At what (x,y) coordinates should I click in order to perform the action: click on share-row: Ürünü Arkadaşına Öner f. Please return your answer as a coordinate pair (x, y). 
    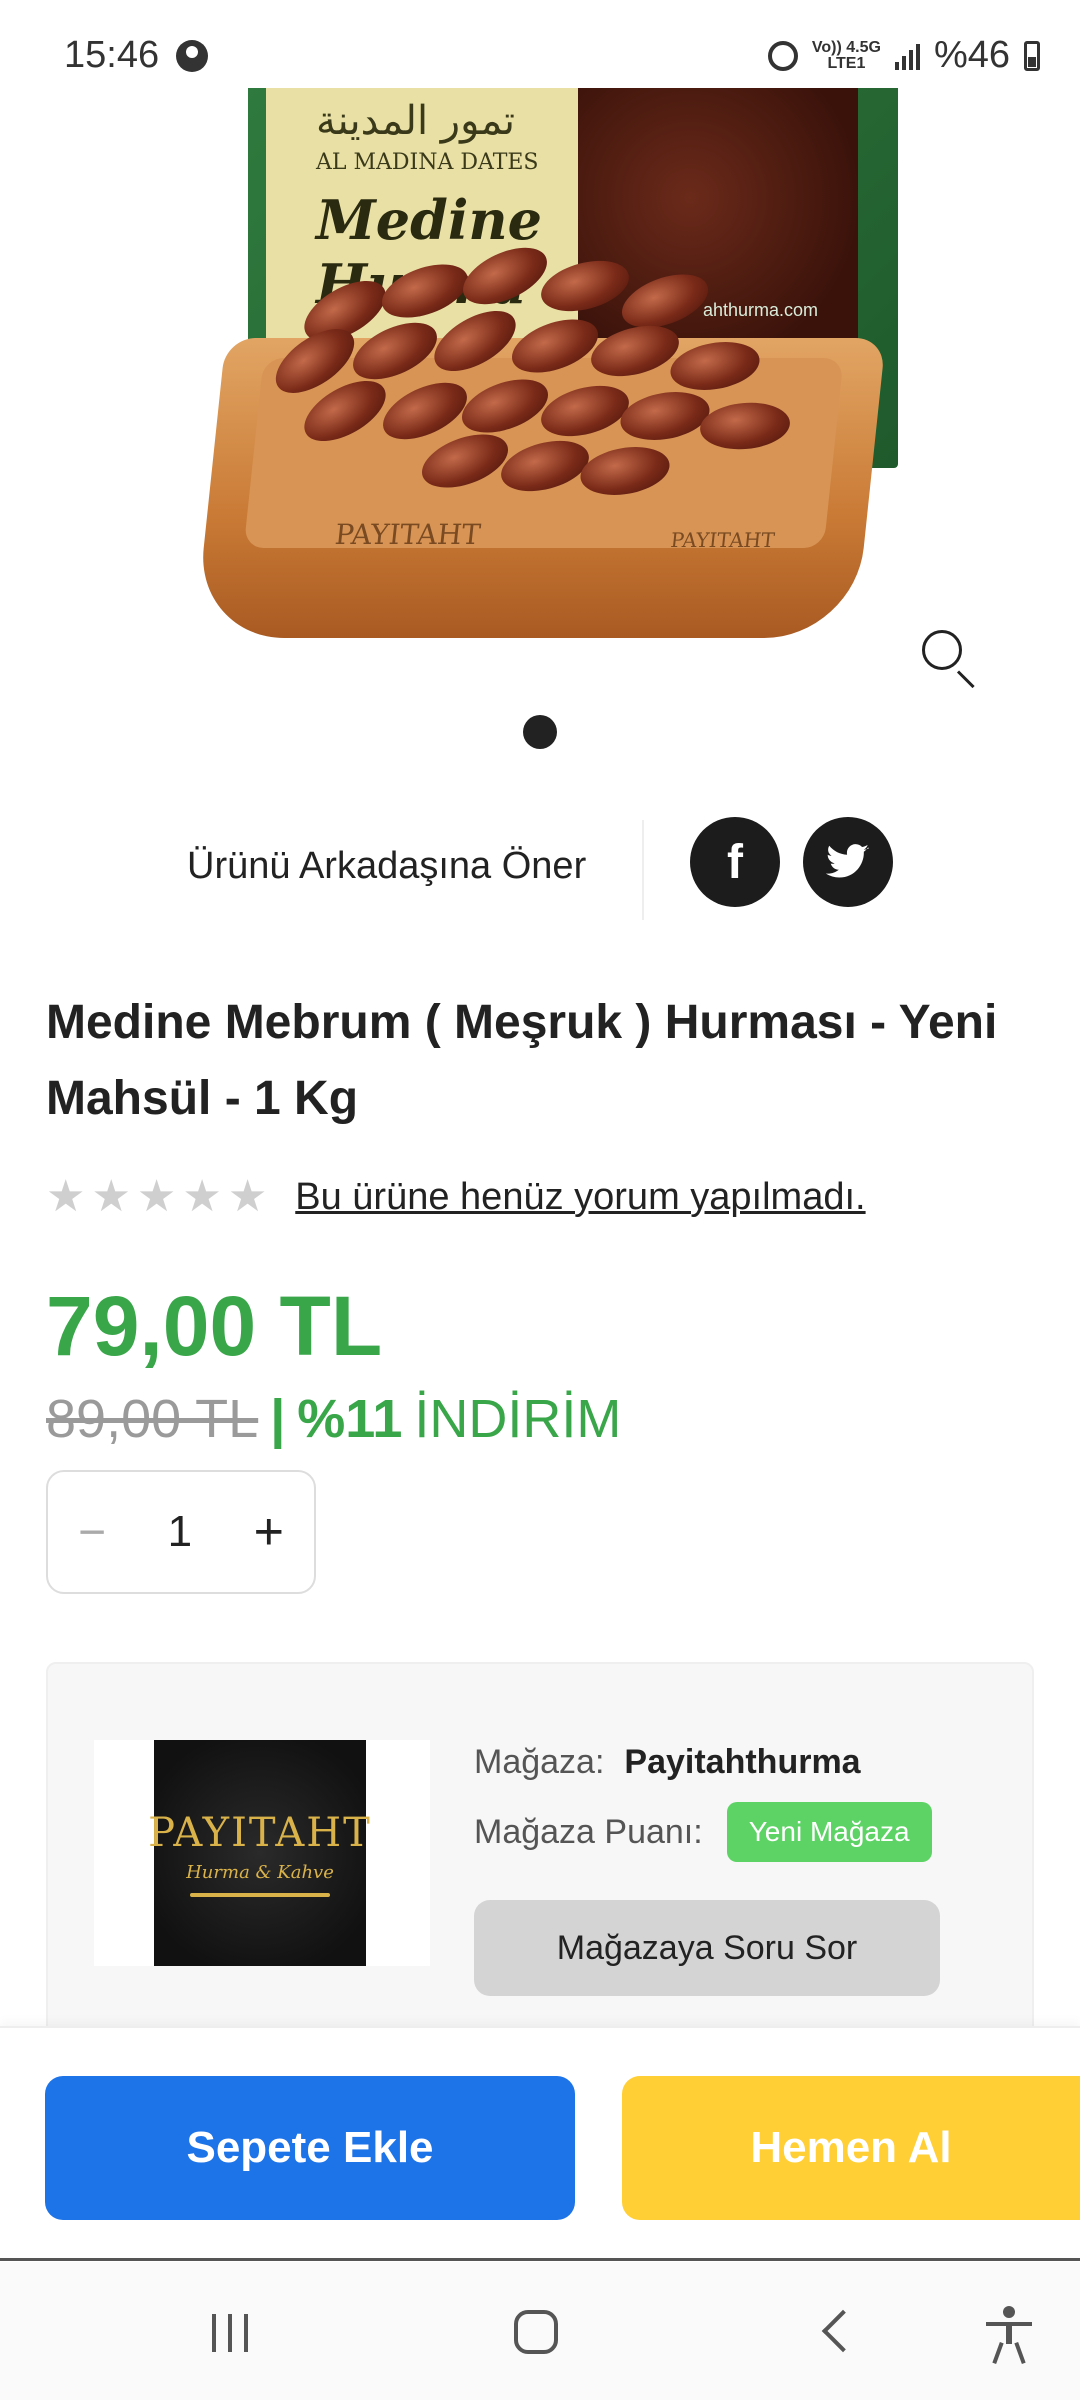
    Looking at the image, I should click on (540, 867).